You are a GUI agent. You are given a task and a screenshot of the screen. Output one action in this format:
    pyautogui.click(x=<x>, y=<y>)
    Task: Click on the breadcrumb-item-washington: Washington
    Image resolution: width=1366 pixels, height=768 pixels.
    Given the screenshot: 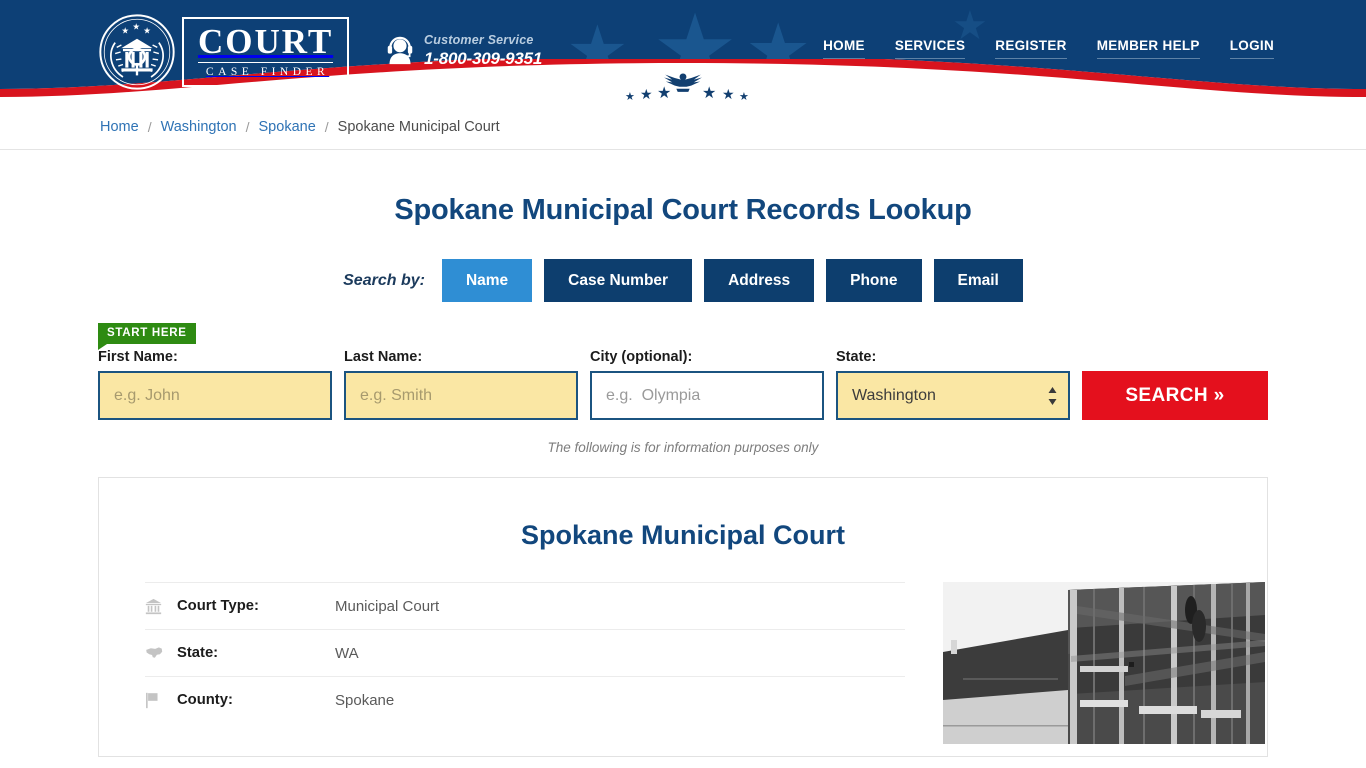 What is the action you would take?
    pyautogui.click(x=199, y=127)
    